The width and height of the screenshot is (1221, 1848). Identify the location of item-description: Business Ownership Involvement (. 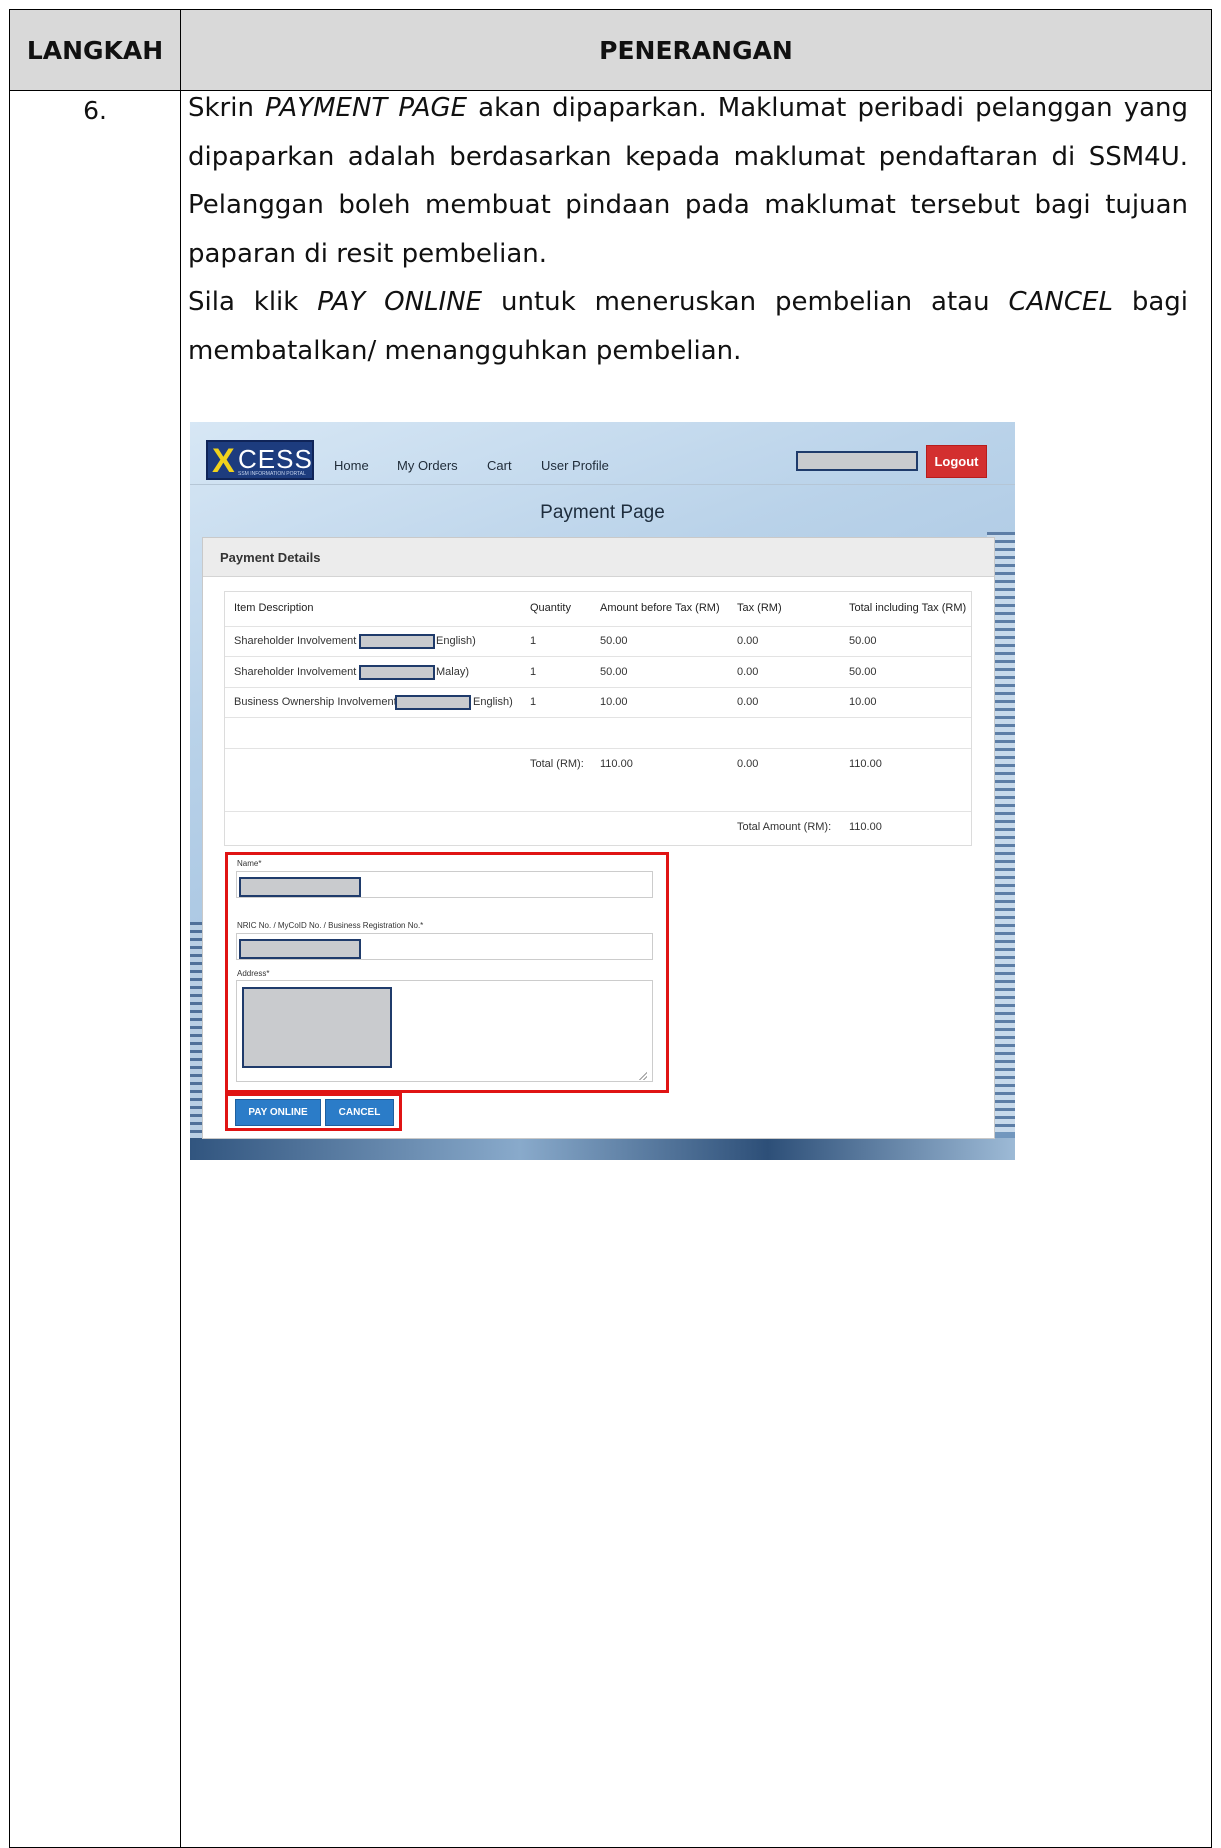
(319, 702).